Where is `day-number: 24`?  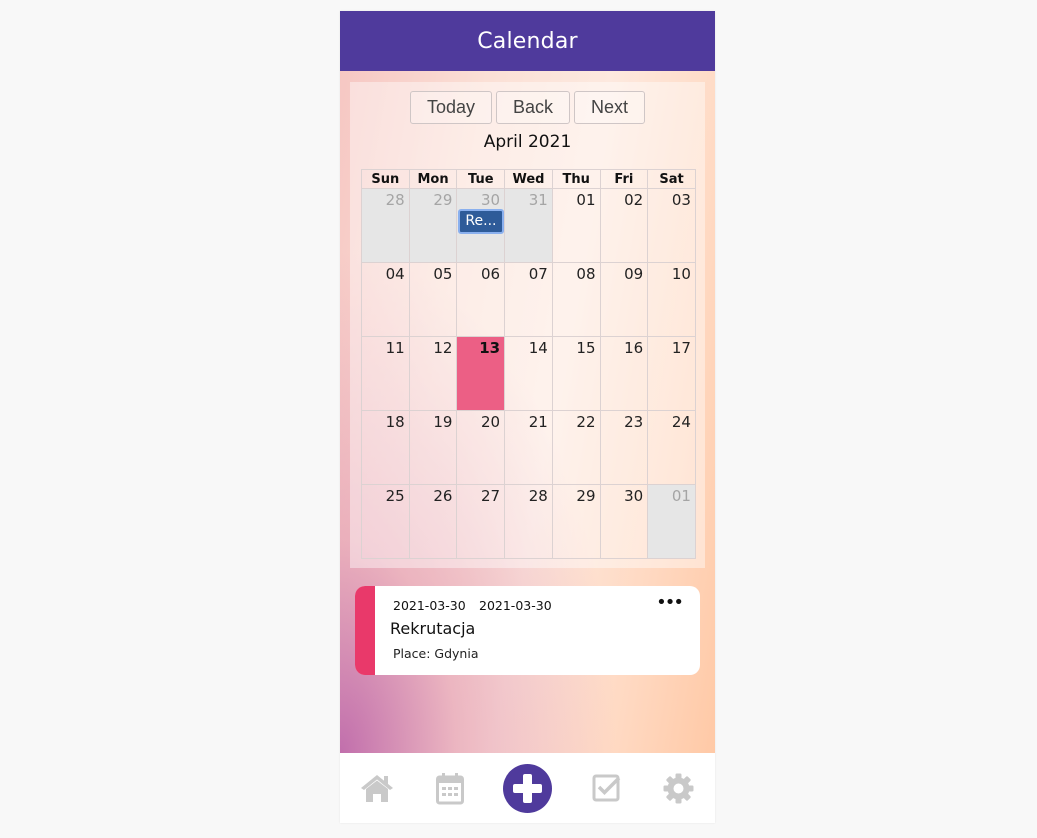 day-number: 24 is located at coordinates (681, 422).